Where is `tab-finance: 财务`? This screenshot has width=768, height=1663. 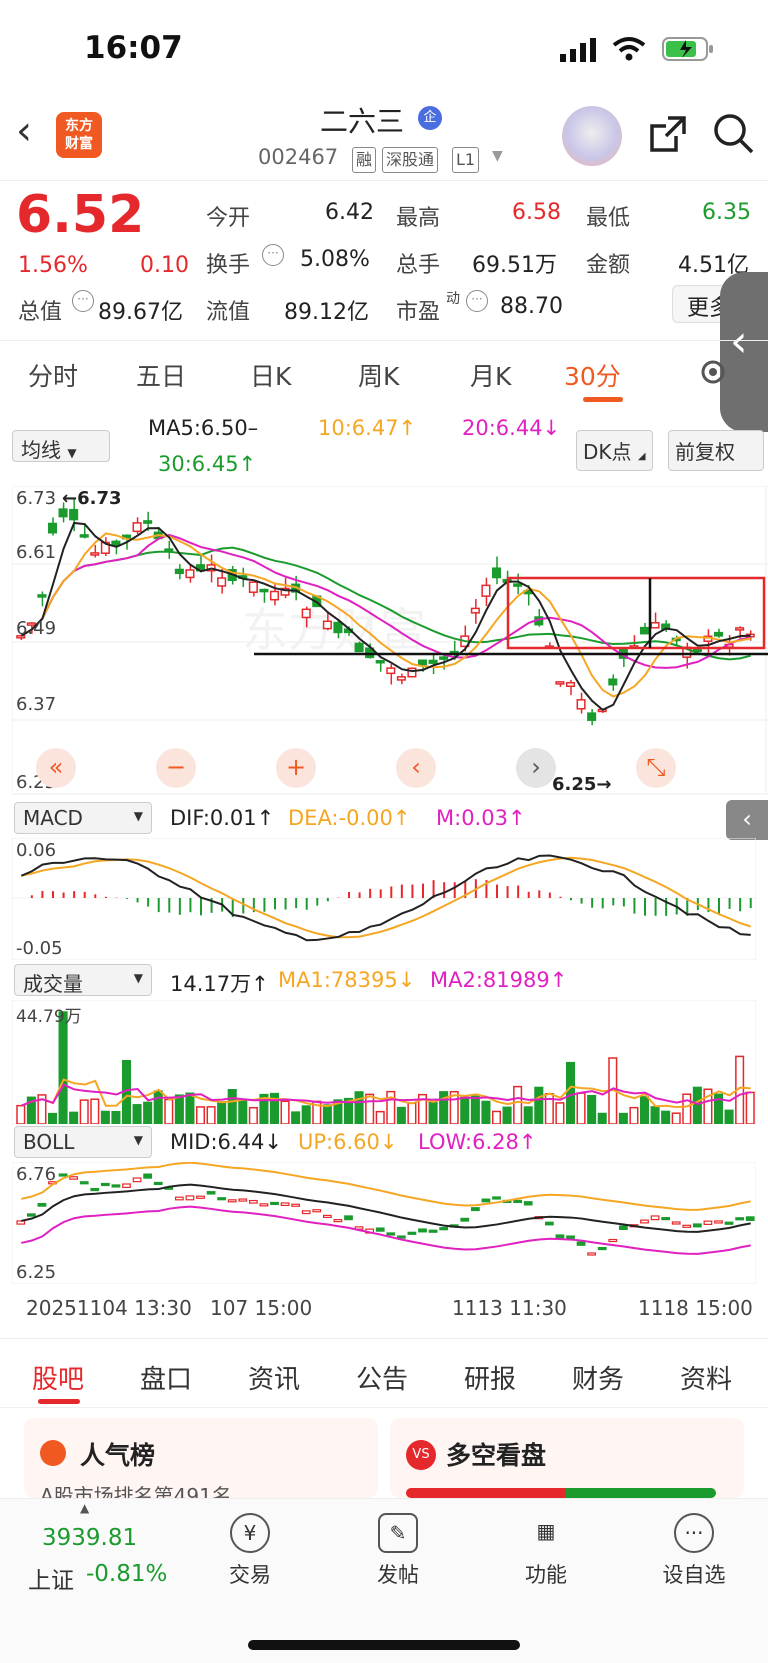
tab-finance: 财务 is located at coordinates (598, 1377).